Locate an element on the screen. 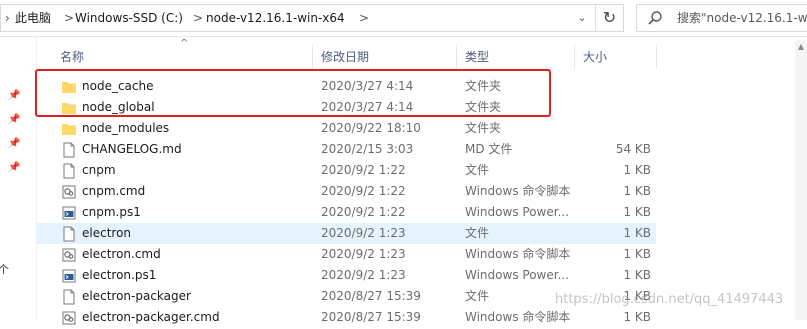 The image size is (807, 329). refresh-icon: ↻ is located at coordinates (609, 18).